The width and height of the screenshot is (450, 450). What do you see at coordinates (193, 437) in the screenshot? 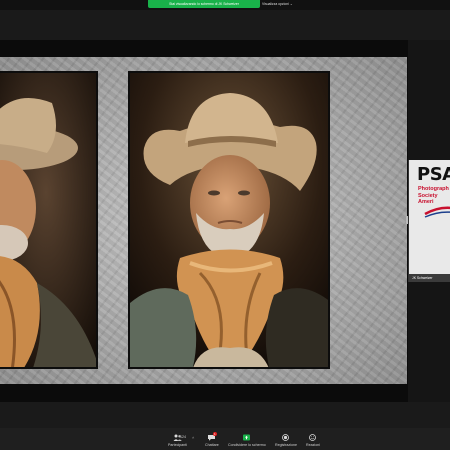
I see `chevron-up-icon: ˄` at bounding box center [193, 437].